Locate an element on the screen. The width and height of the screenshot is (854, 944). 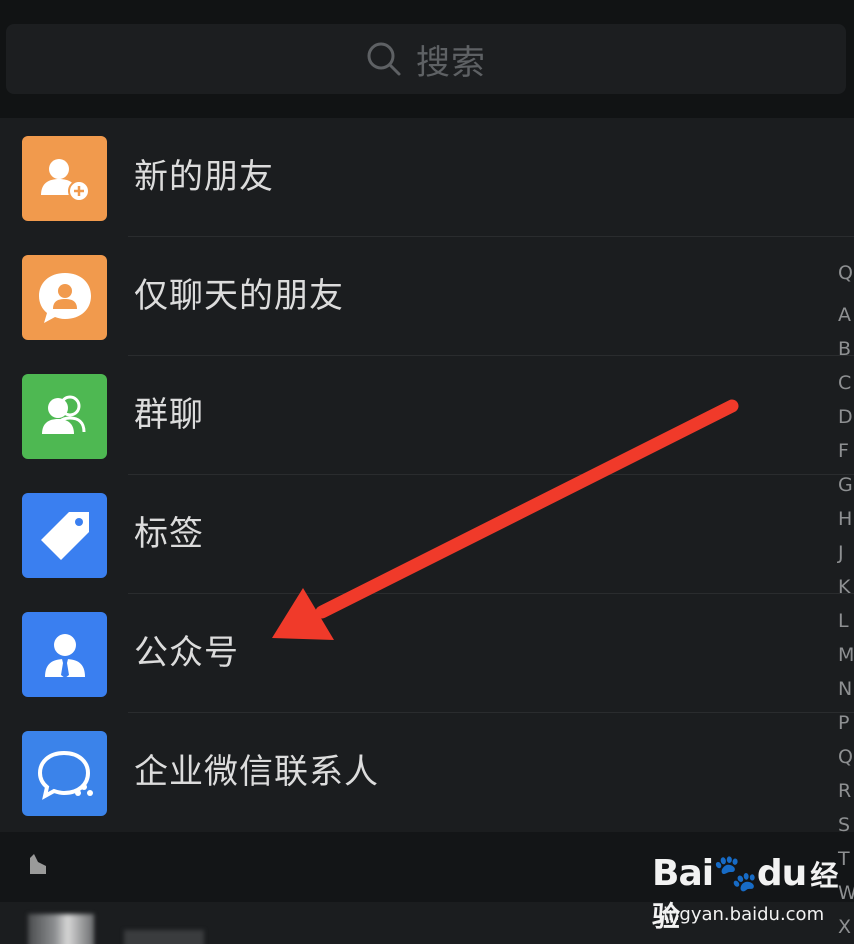
index-letter: M is located at coordinates (846, 655).